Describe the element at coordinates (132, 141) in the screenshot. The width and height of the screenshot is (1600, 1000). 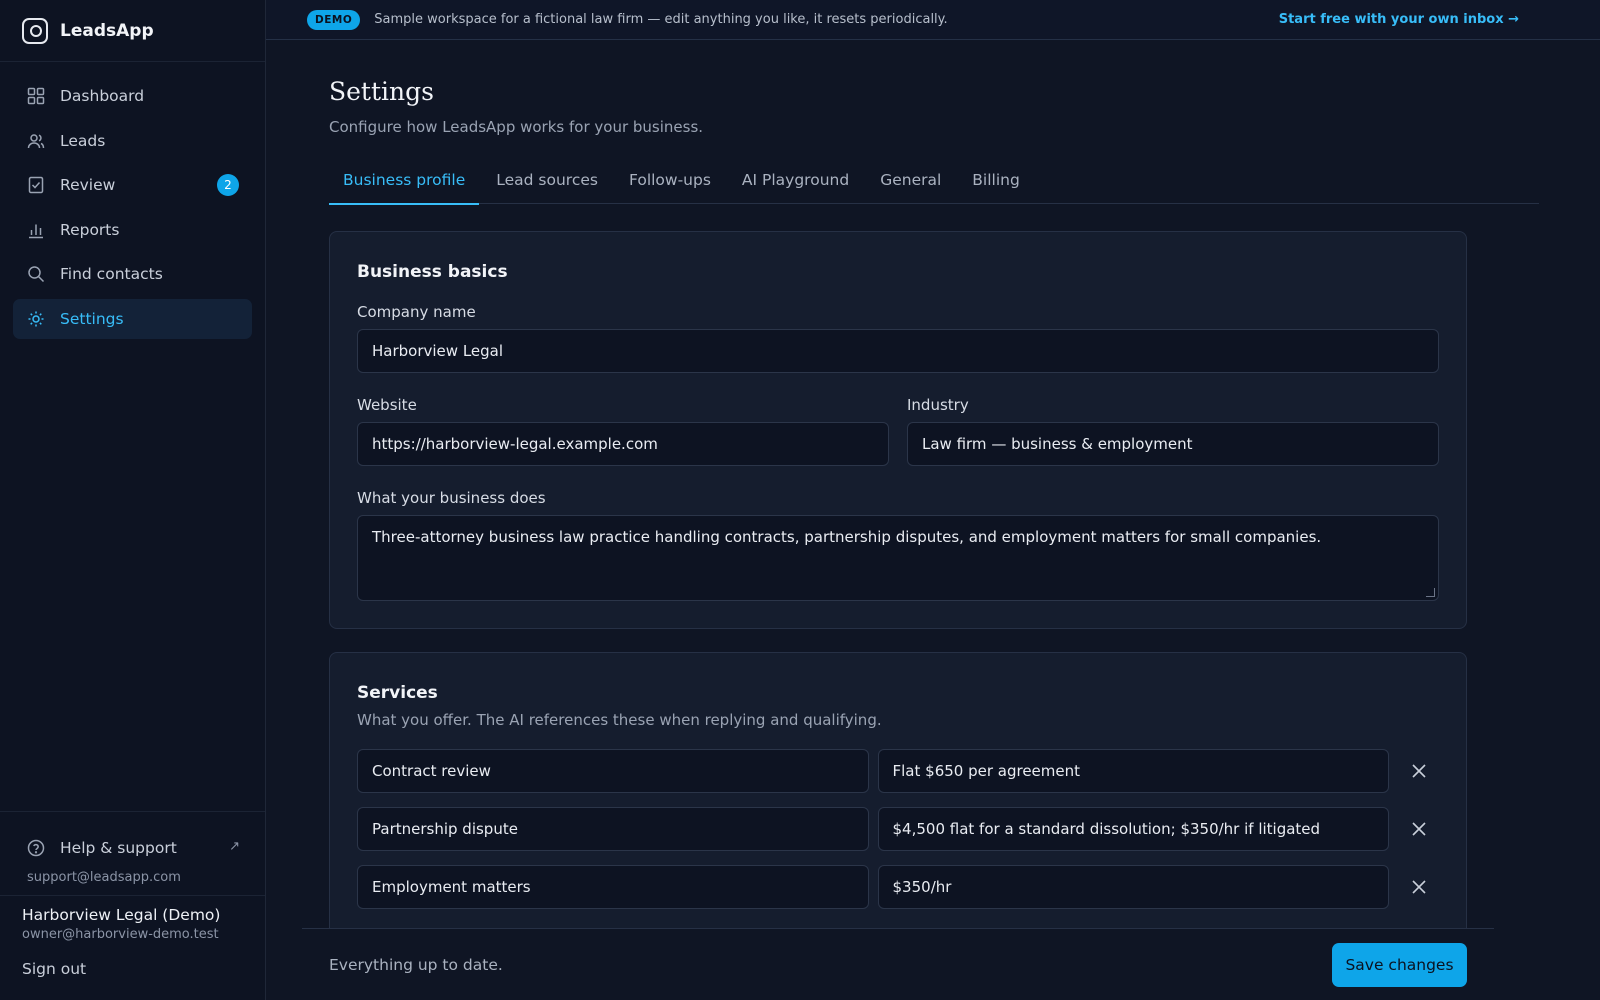
I see `sidebar-item-leads: Leads` at that location.